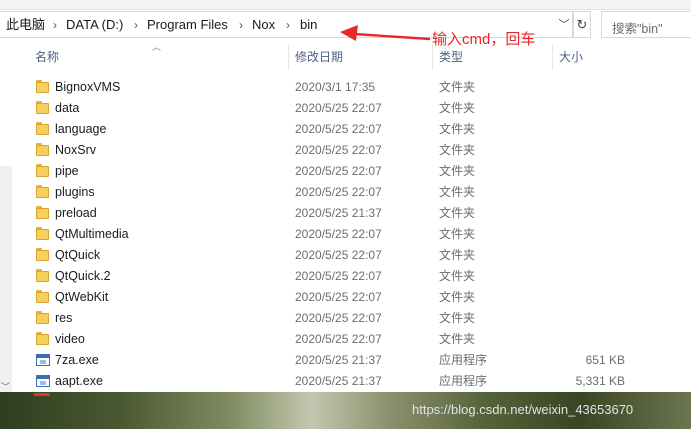 This screenshot has width=691, height=429. I want to click on file-name: NoxSrv, so click(75, 150).